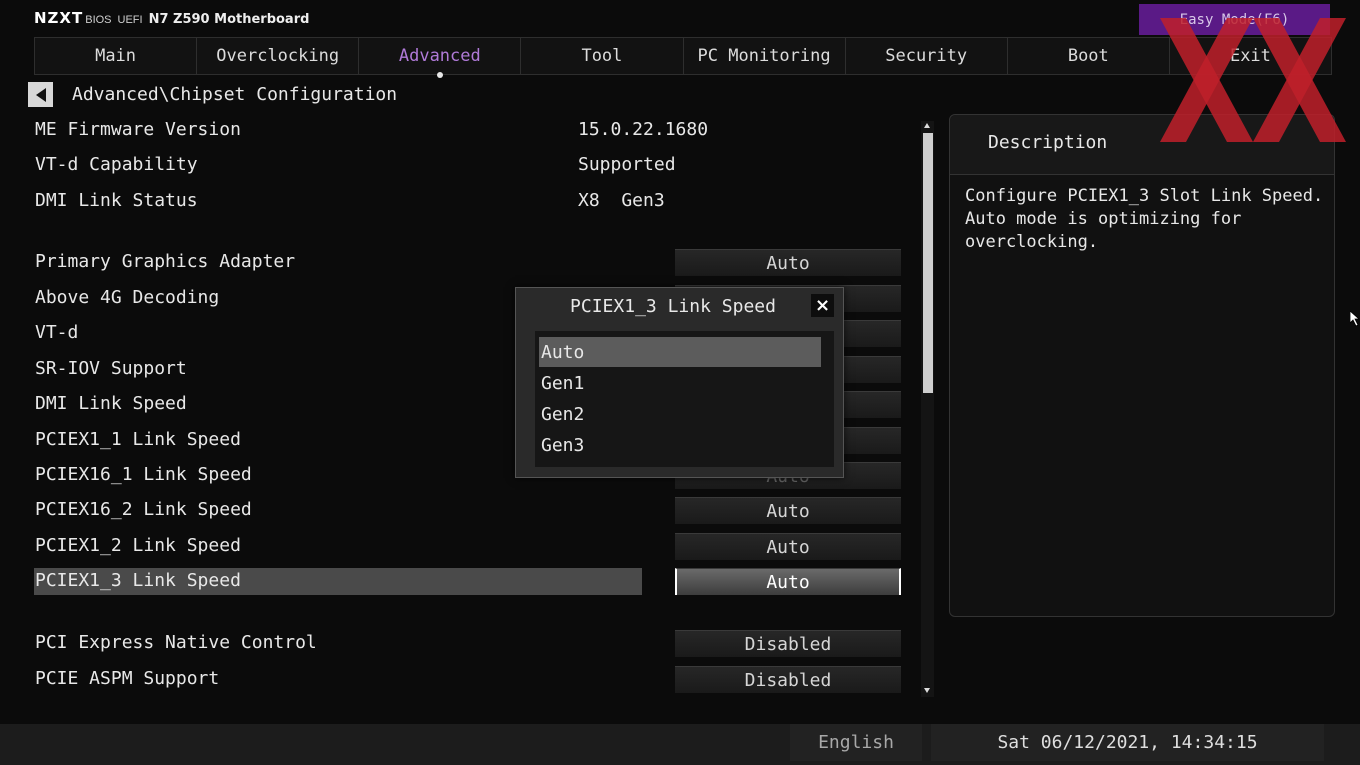 Image resolution: width=1360 pixels, height=765 pixels. I want to click on scroll-up-arrow-icon, so click(927, 125).